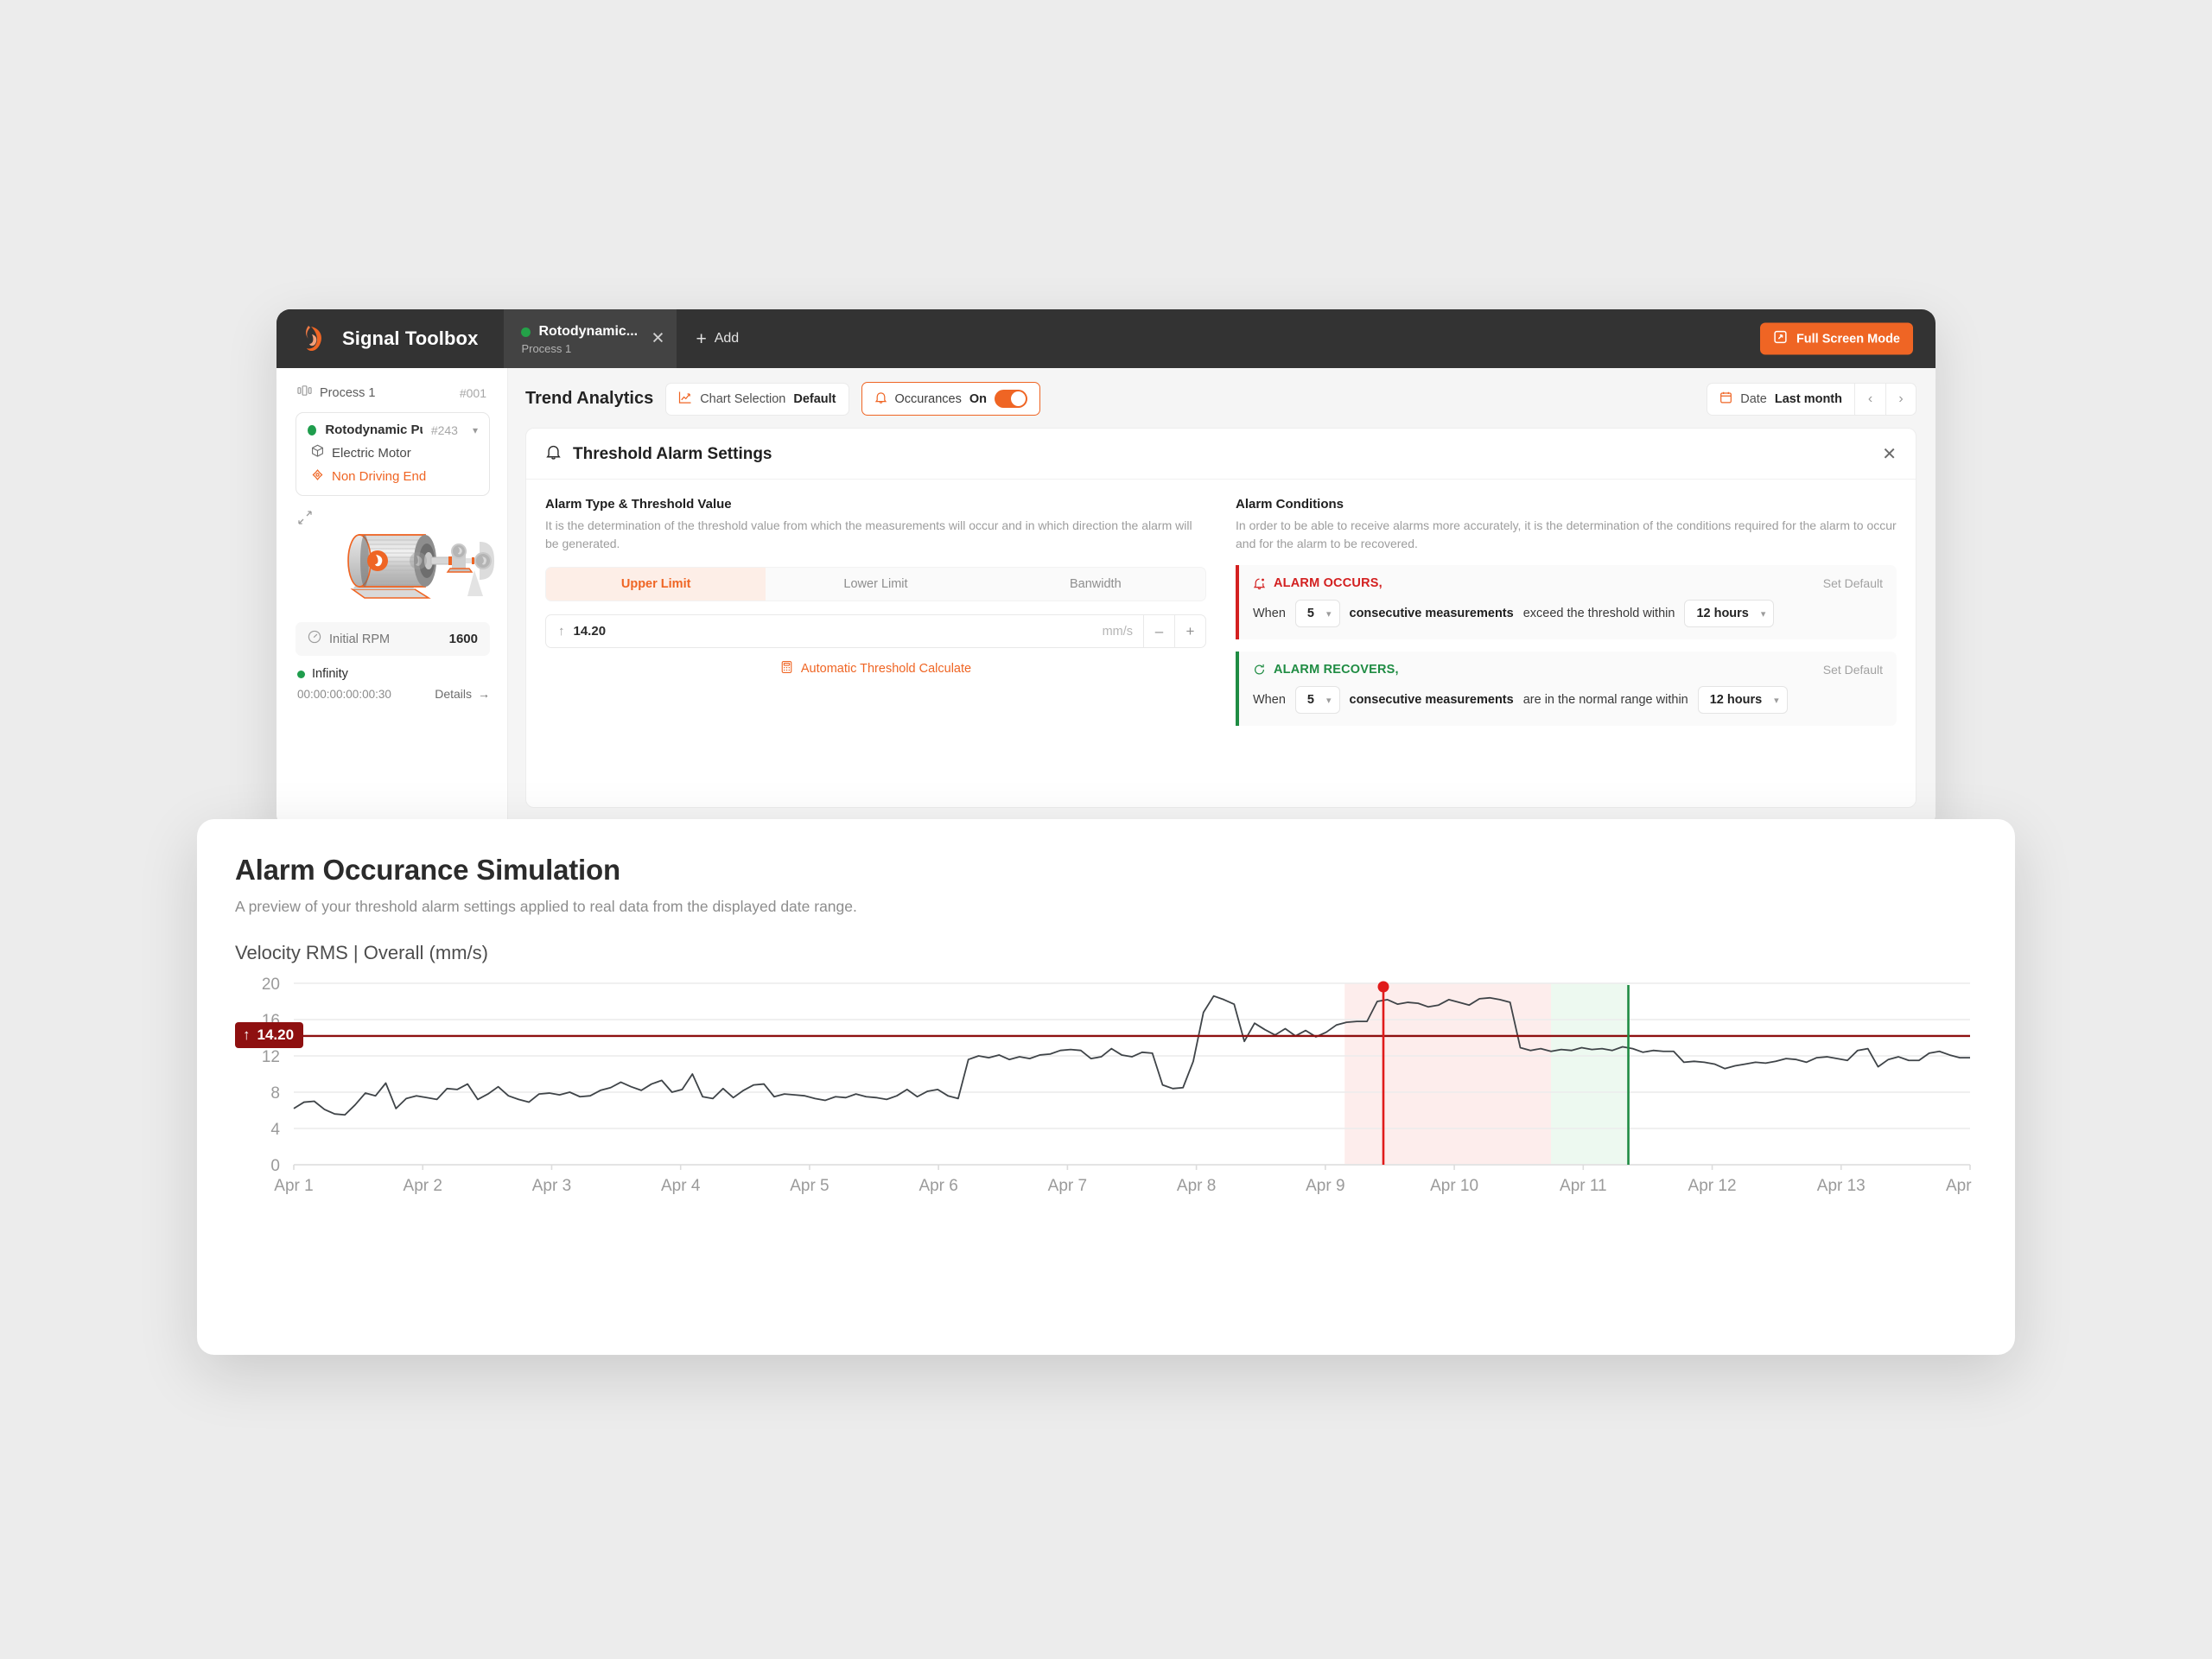 This screenshot has height=1659, width=2212. What do you see at coordinates (875, 584) in the screenshot?
I see `tab-lower-limit: Lower Limit` at bounding box center [875, 584].